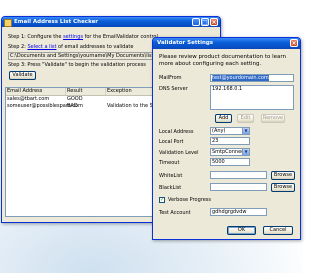 This screenshot has width=320, height=273. I want to click on minimize-button: _, so click(196, 22).